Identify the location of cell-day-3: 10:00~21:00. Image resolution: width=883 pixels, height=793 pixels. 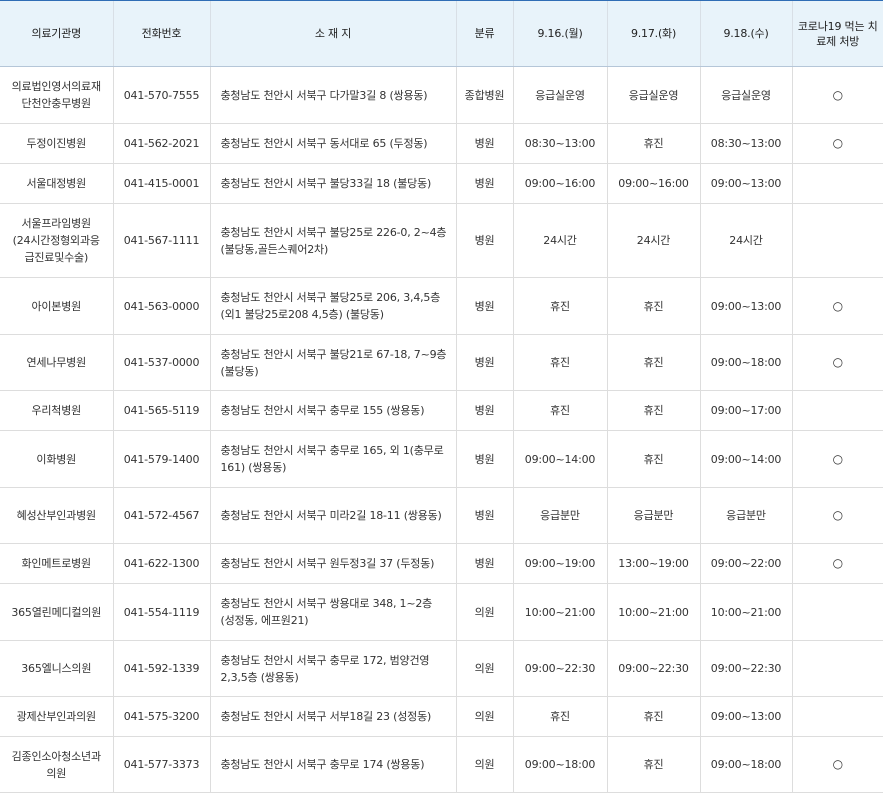
(745, 612).